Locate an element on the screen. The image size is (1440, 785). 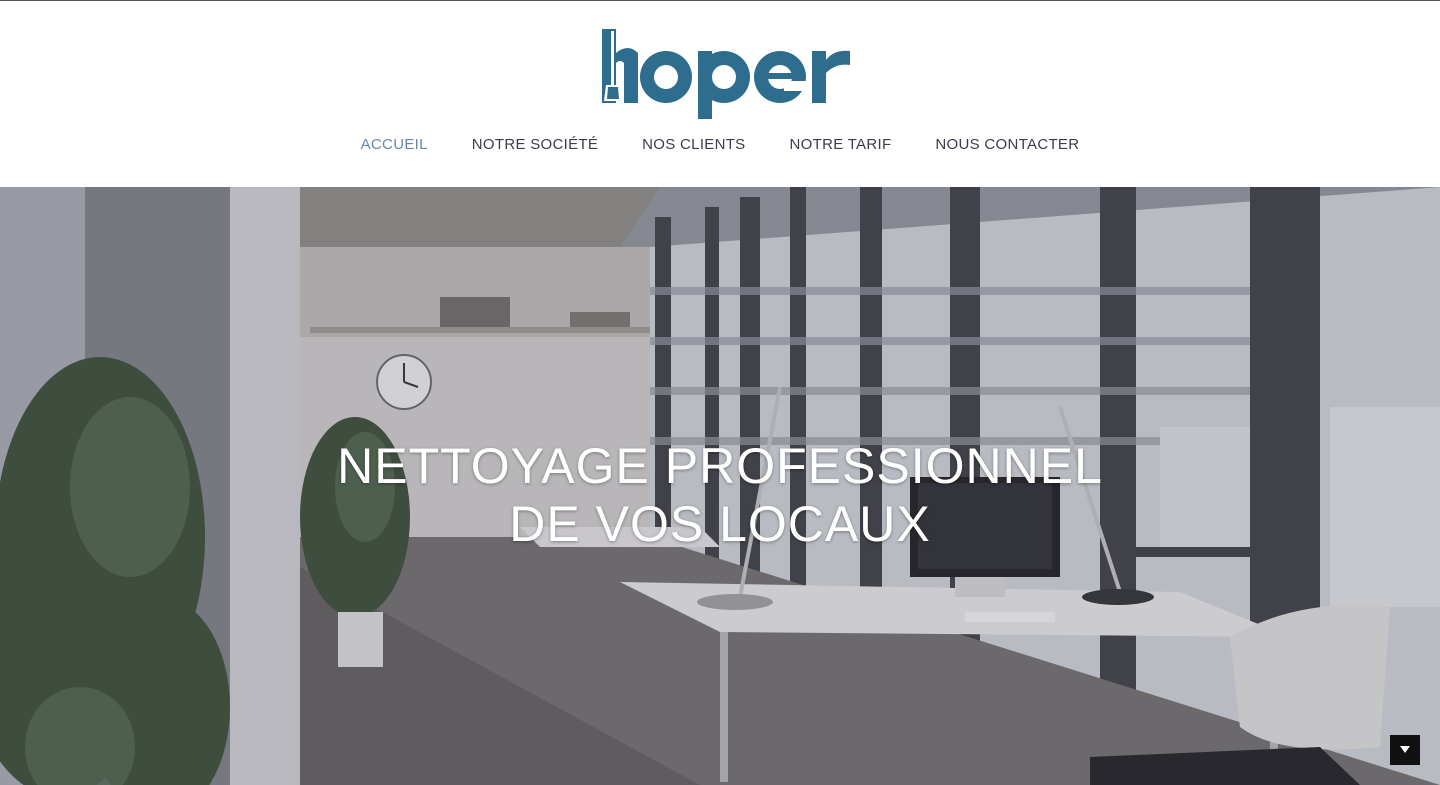
triangle-down-icon is located at coordinates (1405, 749).